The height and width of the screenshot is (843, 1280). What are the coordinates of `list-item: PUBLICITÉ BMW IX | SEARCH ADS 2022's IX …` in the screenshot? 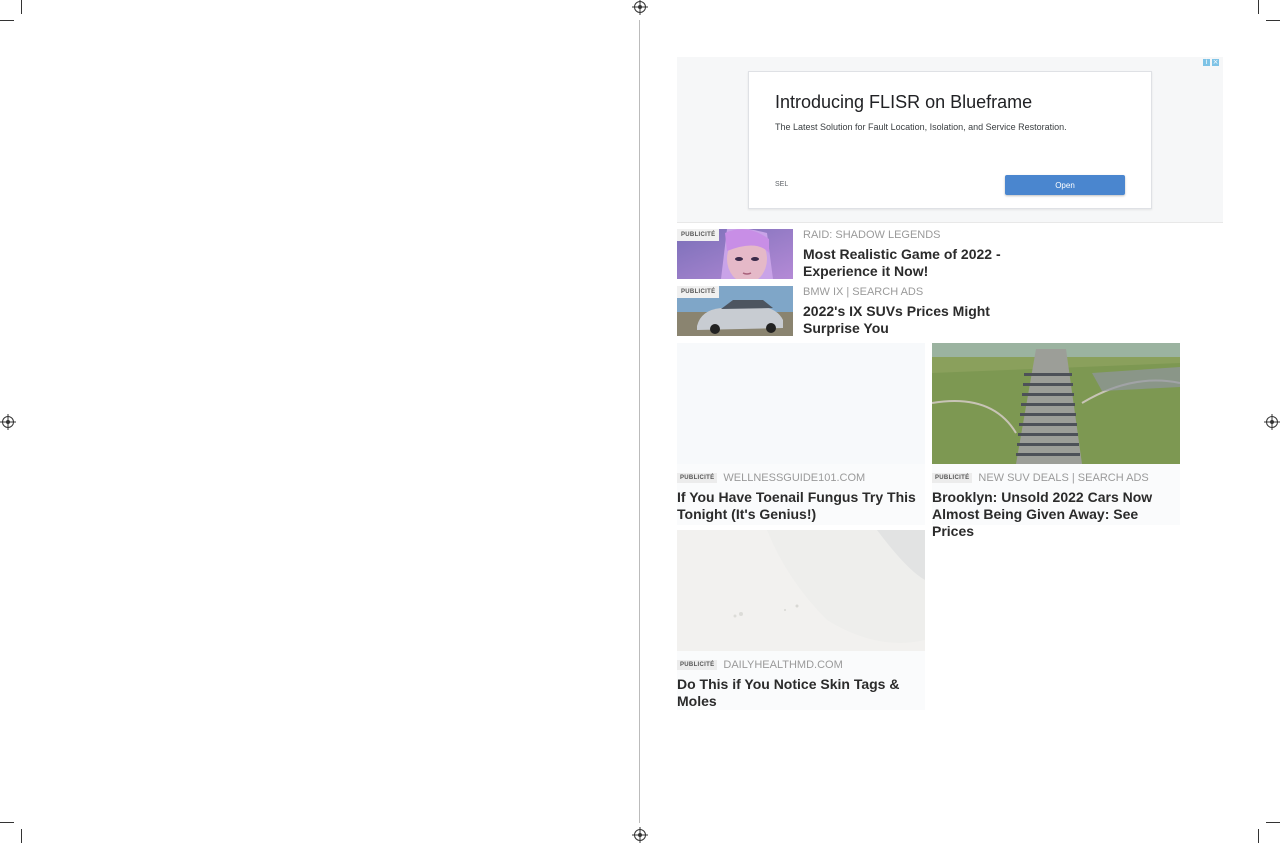 It's located at (847, 312).